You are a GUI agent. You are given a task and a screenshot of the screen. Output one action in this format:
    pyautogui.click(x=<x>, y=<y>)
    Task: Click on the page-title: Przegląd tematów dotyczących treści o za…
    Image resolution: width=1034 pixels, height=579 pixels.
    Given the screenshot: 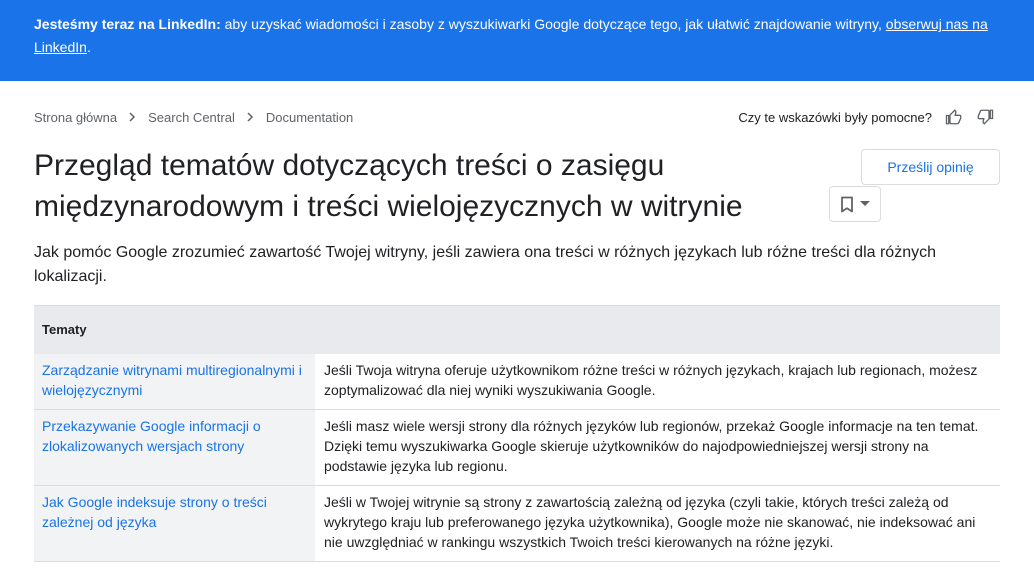 What is the action you would take?
    pyautogui.click(x=388, y=186)
    